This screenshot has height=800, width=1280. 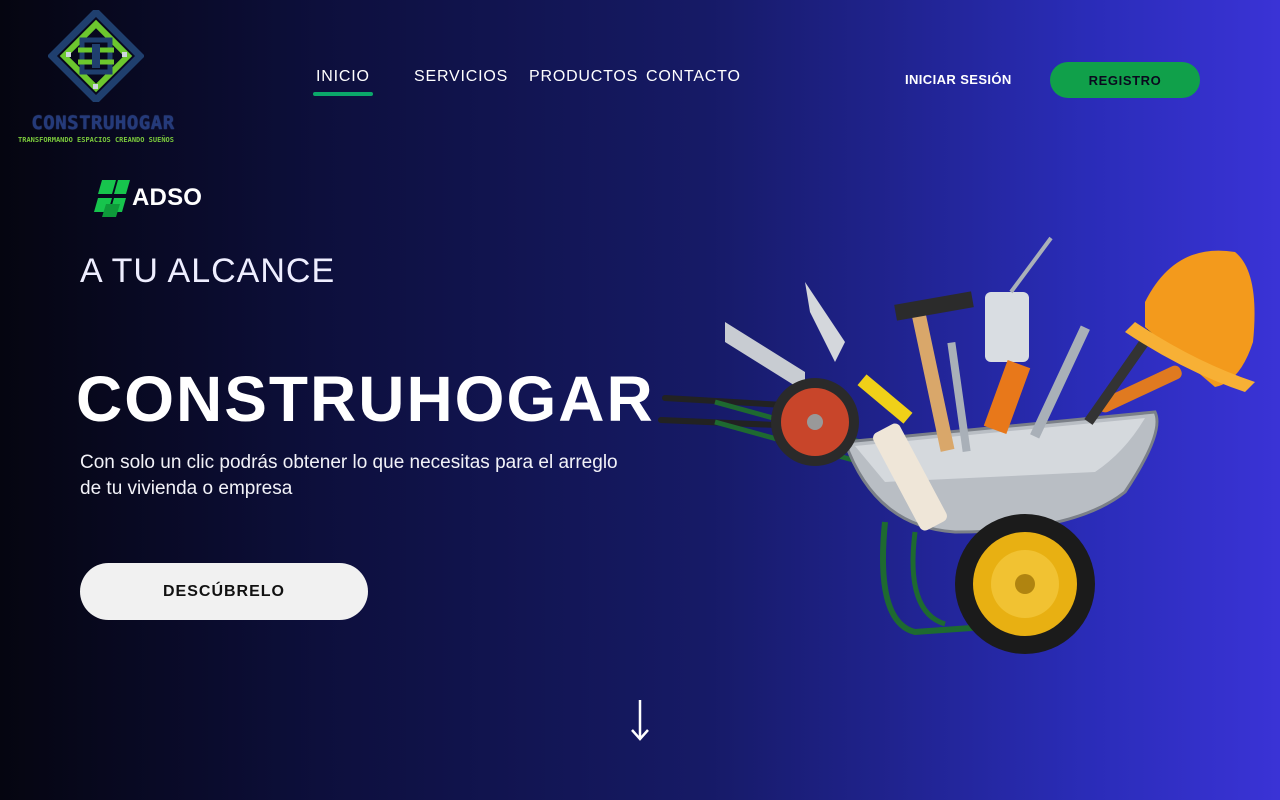 I want to click on hero-kicker: A TU ALCANCE, so click(x=208, y=271).